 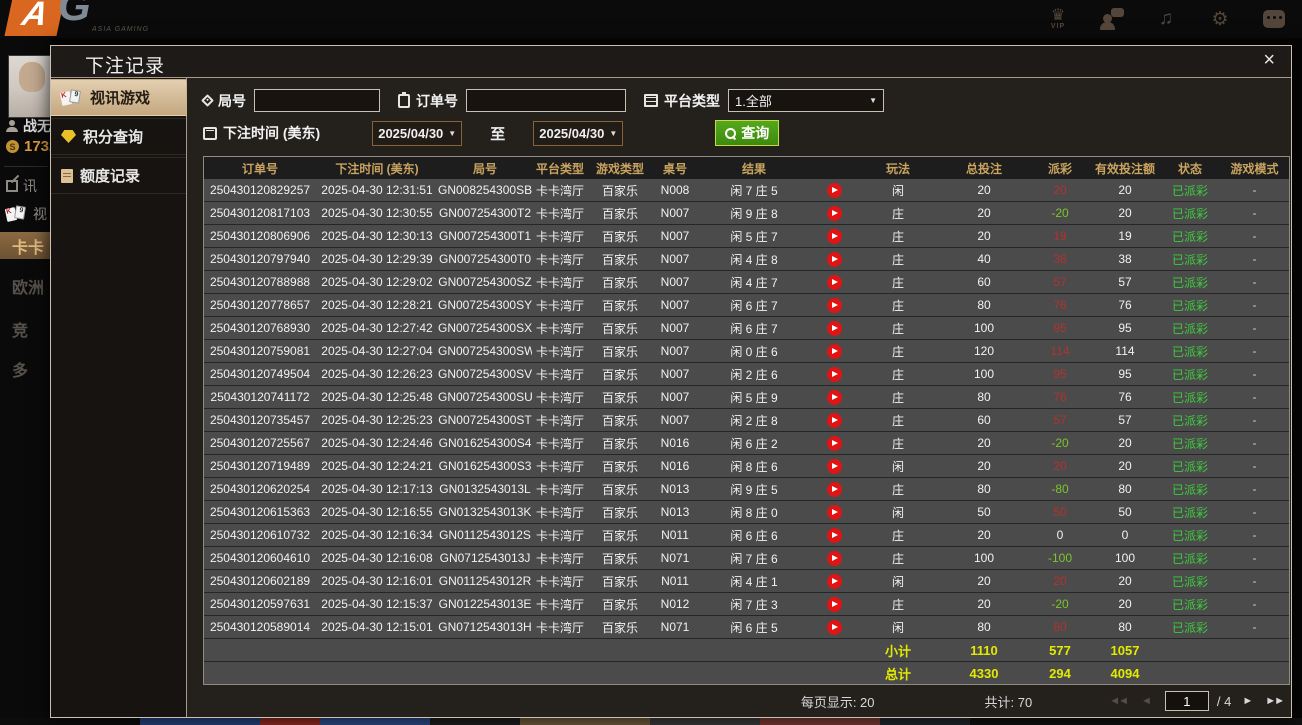 I want to click on order-input, so click(x=546, y=100).